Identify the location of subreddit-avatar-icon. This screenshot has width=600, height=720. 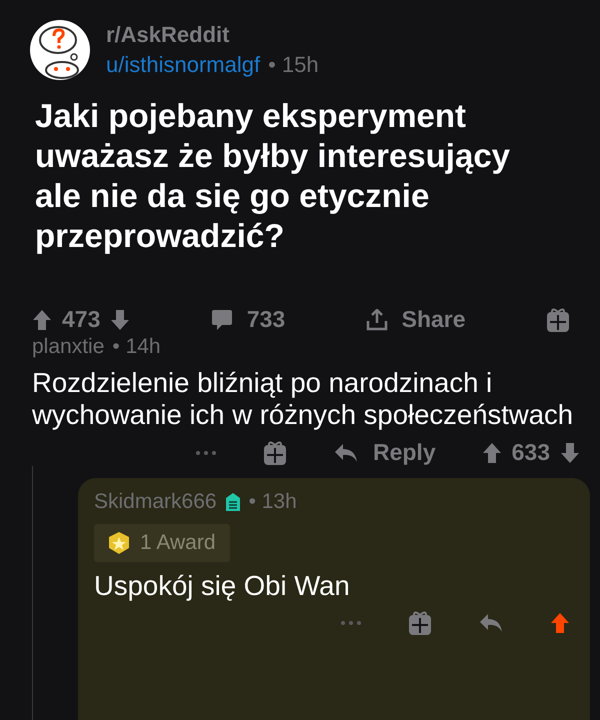
(60, 50).